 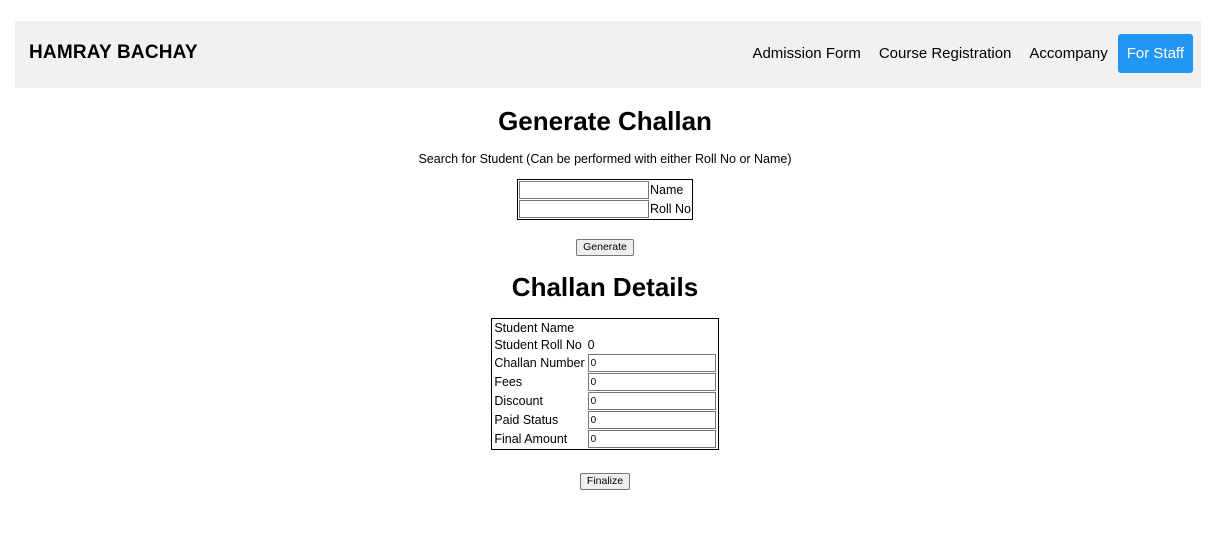 I want to click on nav-accompany: Accompany, so click(x=1068, y=53).